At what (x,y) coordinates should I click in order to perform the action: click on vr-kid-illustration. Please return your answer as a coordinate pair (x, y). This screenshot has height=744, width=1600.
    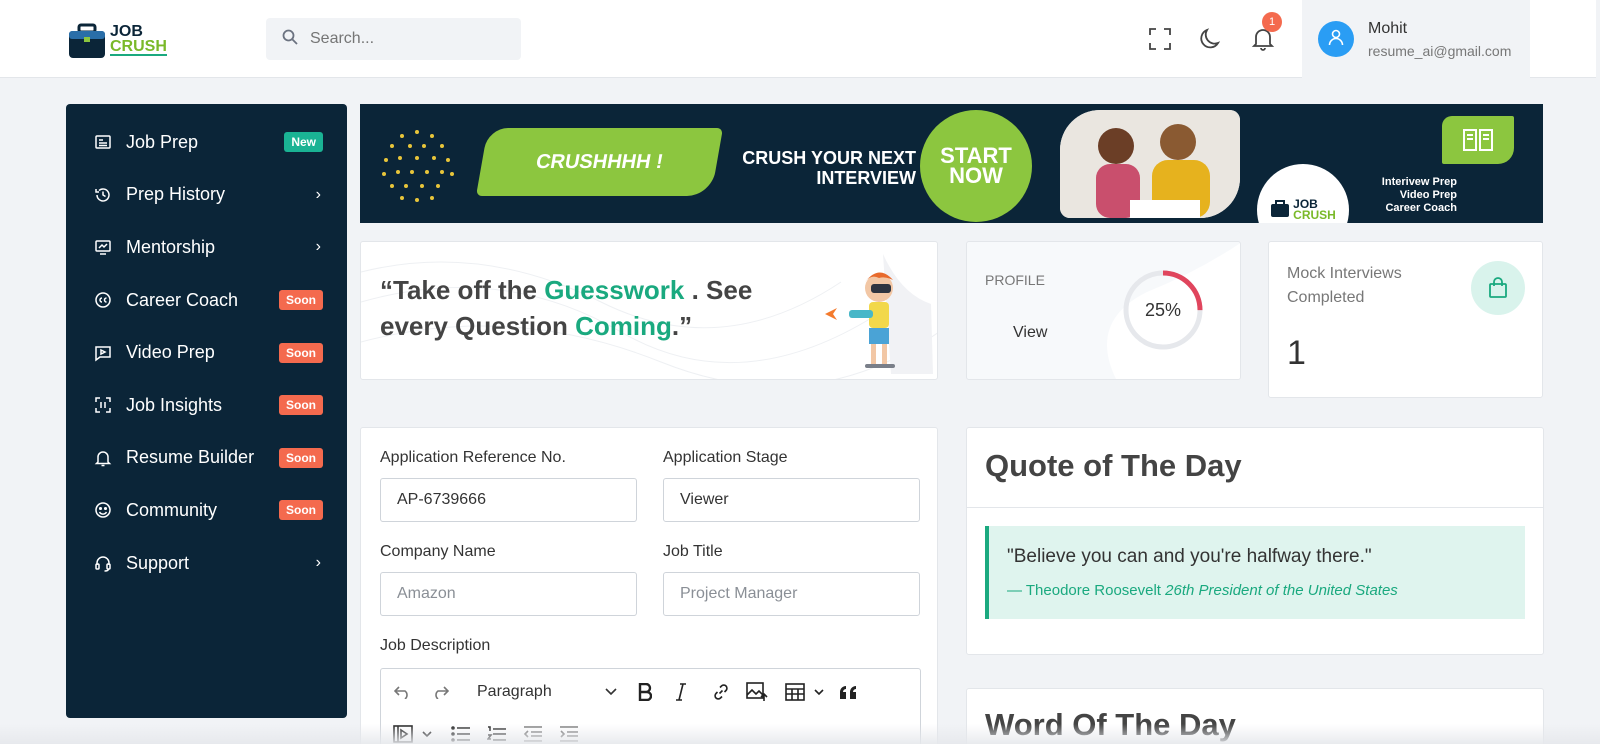
    Looking at the image, I should click on (879, 314).